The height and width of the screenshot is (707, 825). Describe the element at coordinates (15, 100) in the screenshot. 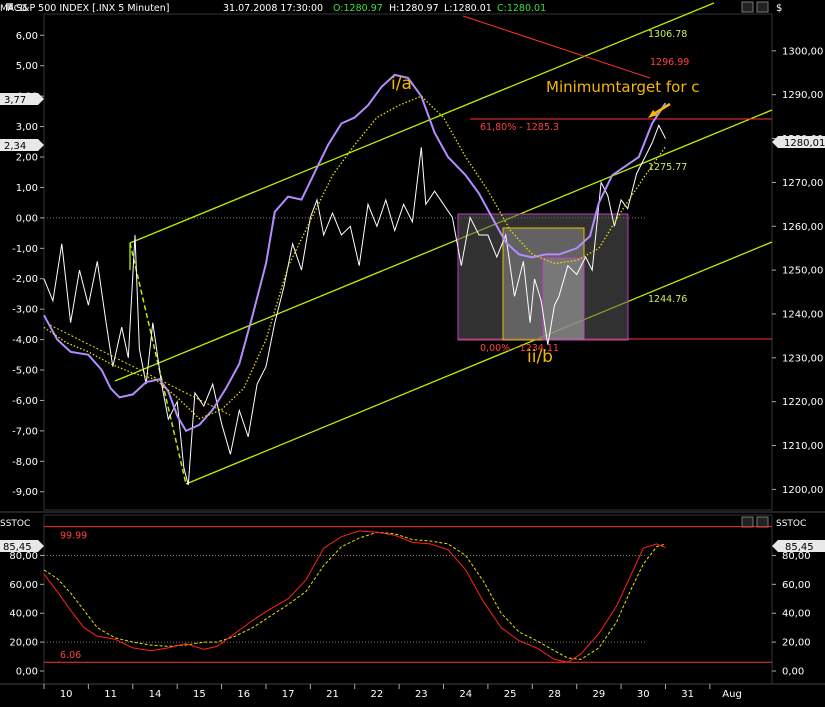

I see `macd-current-value: 3,77` at that location.